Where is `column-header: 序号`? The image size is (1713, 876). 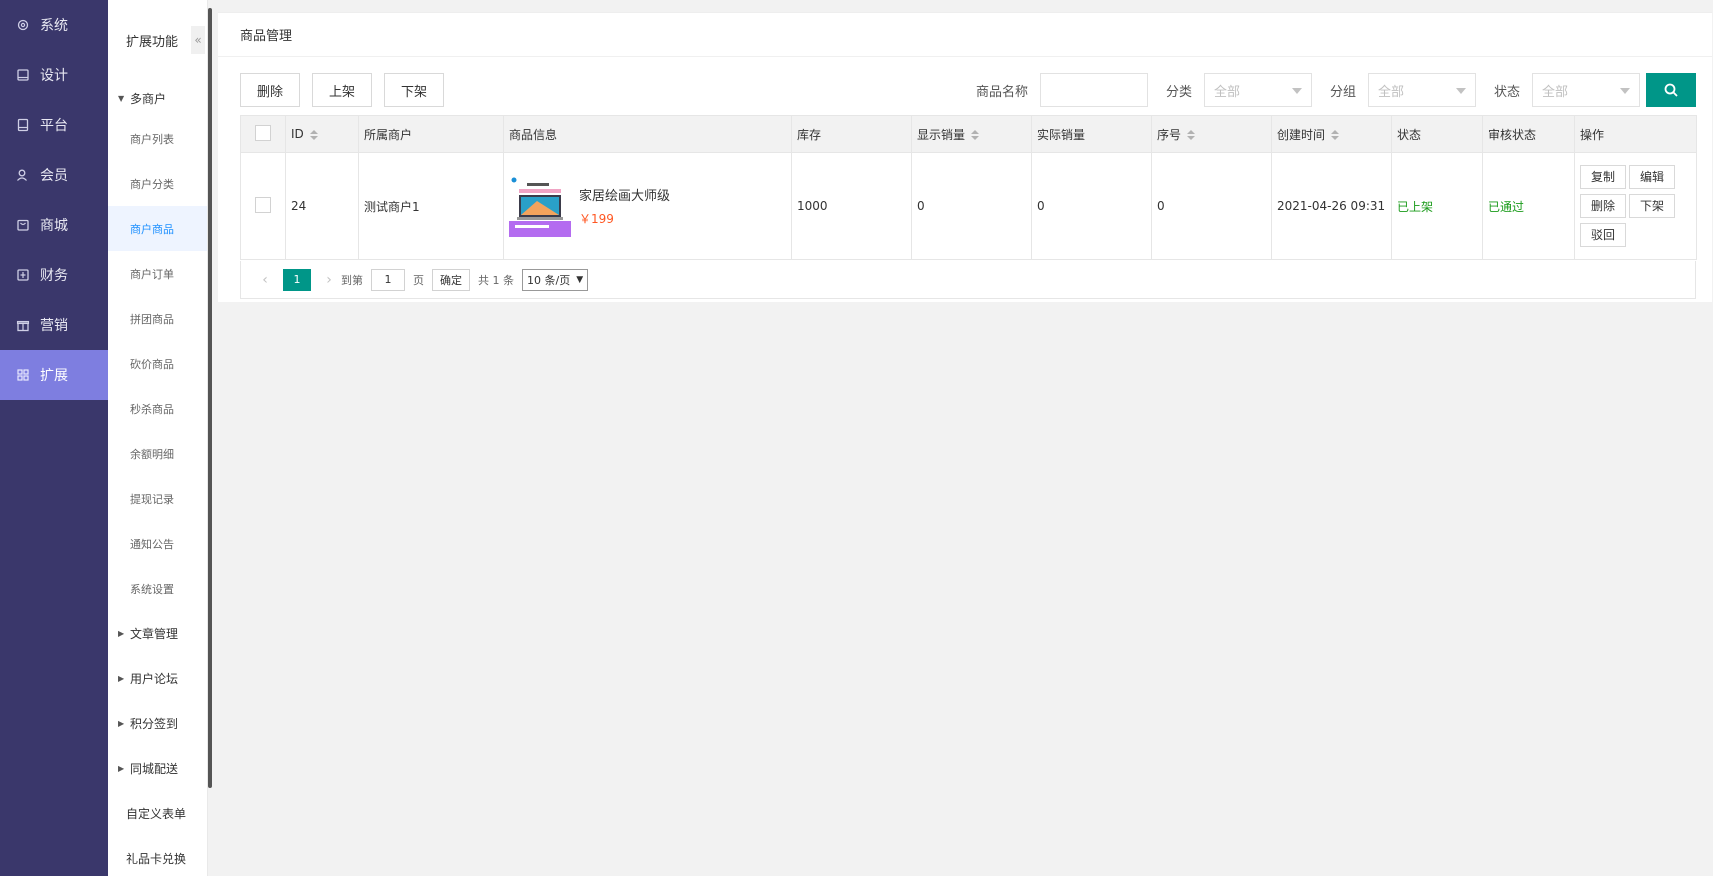
column-header: 序号 is located at coordinates (1211, 134).